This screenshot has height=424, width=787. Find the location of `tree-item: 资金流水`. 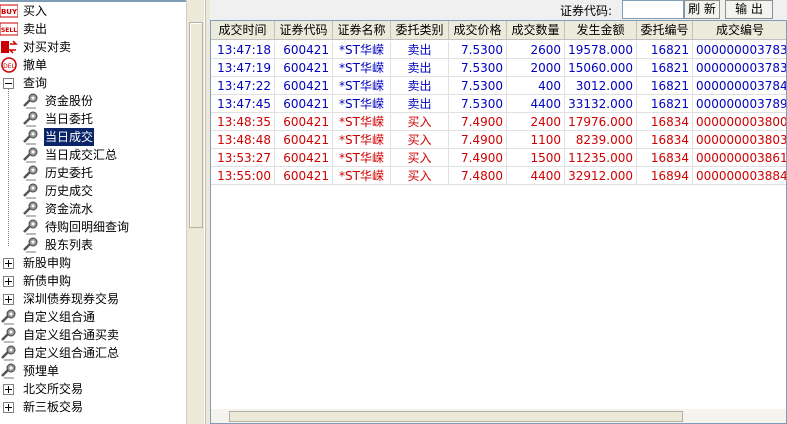

tree-item: 资金流水 is located at coordinates (93, 209).